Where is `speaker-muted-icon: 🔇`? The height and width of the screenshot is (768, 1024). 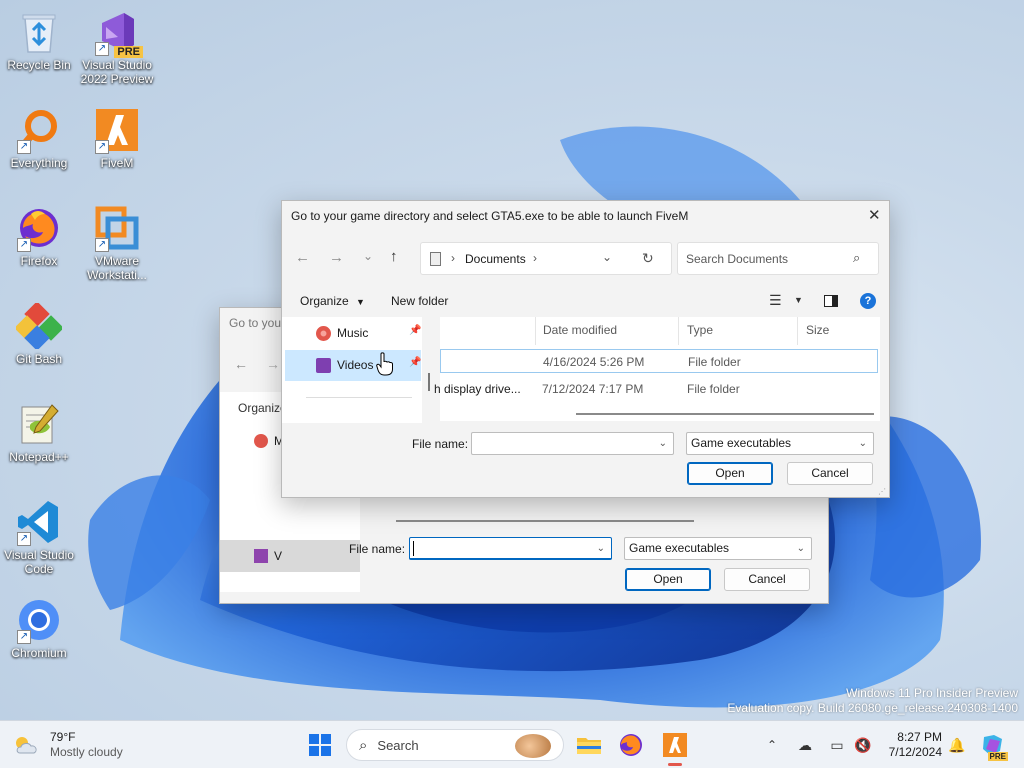
speaker-muted-icon: 🔇 is located at coordinates (863, 745).